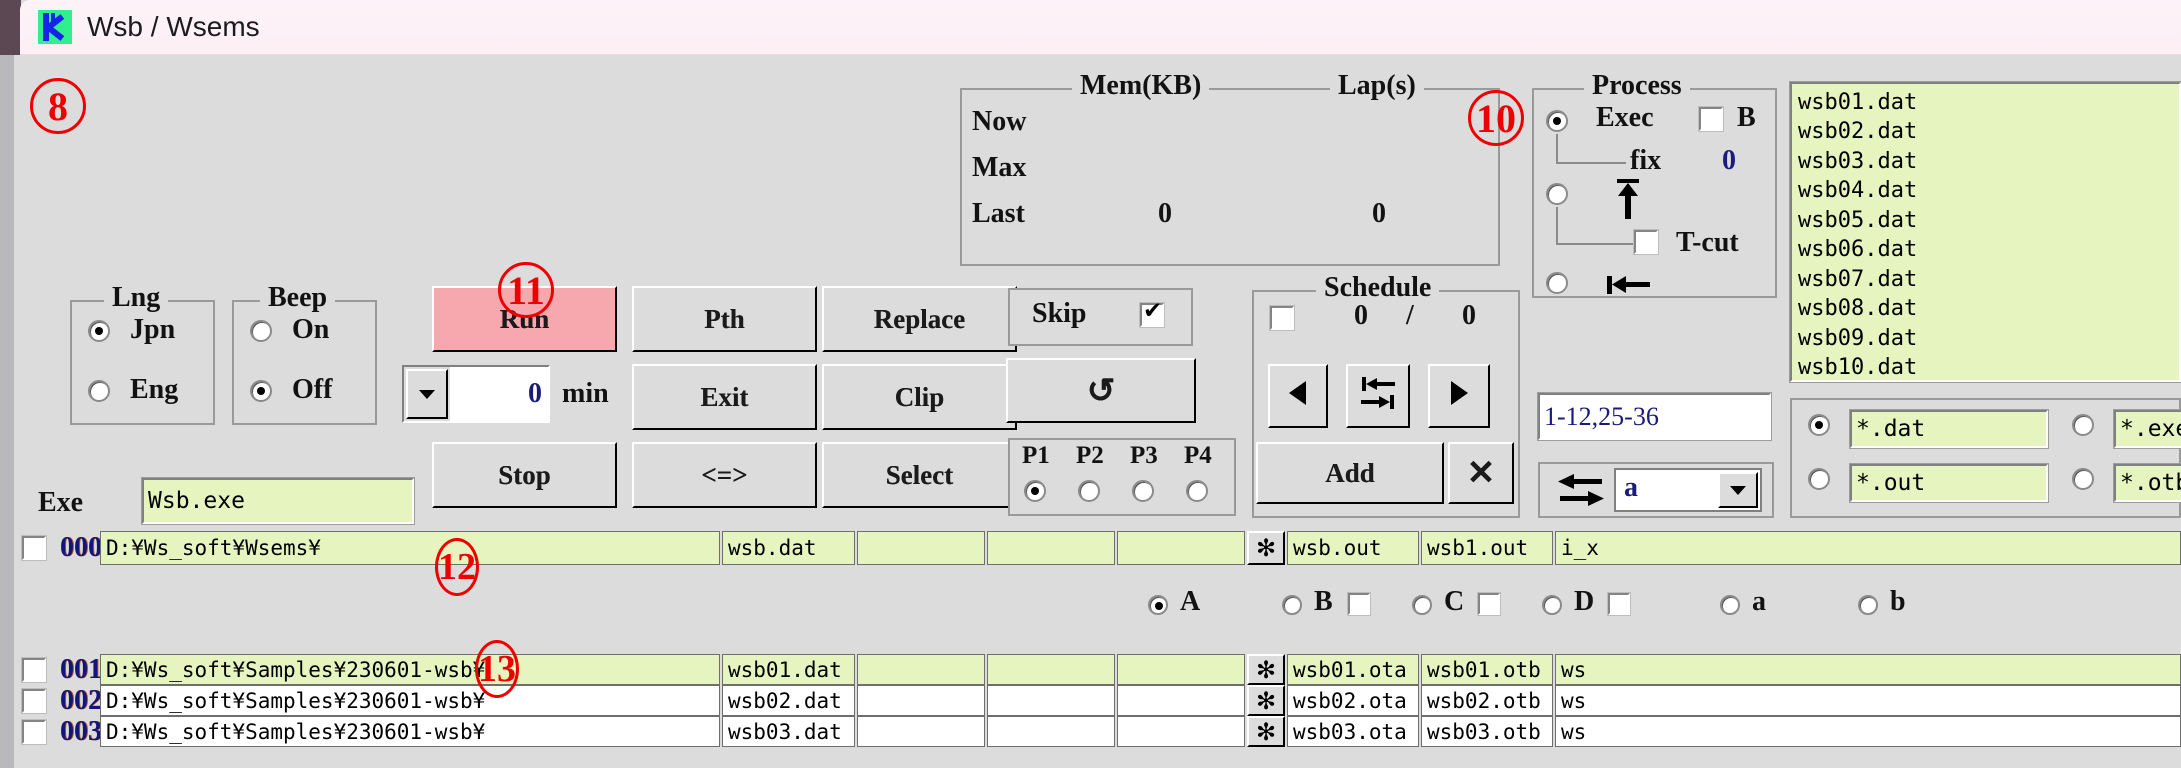  Describe the element at coordinates (1988, 308) in the screenshot. I see `file-list-item: wsb08.dat` at that location.